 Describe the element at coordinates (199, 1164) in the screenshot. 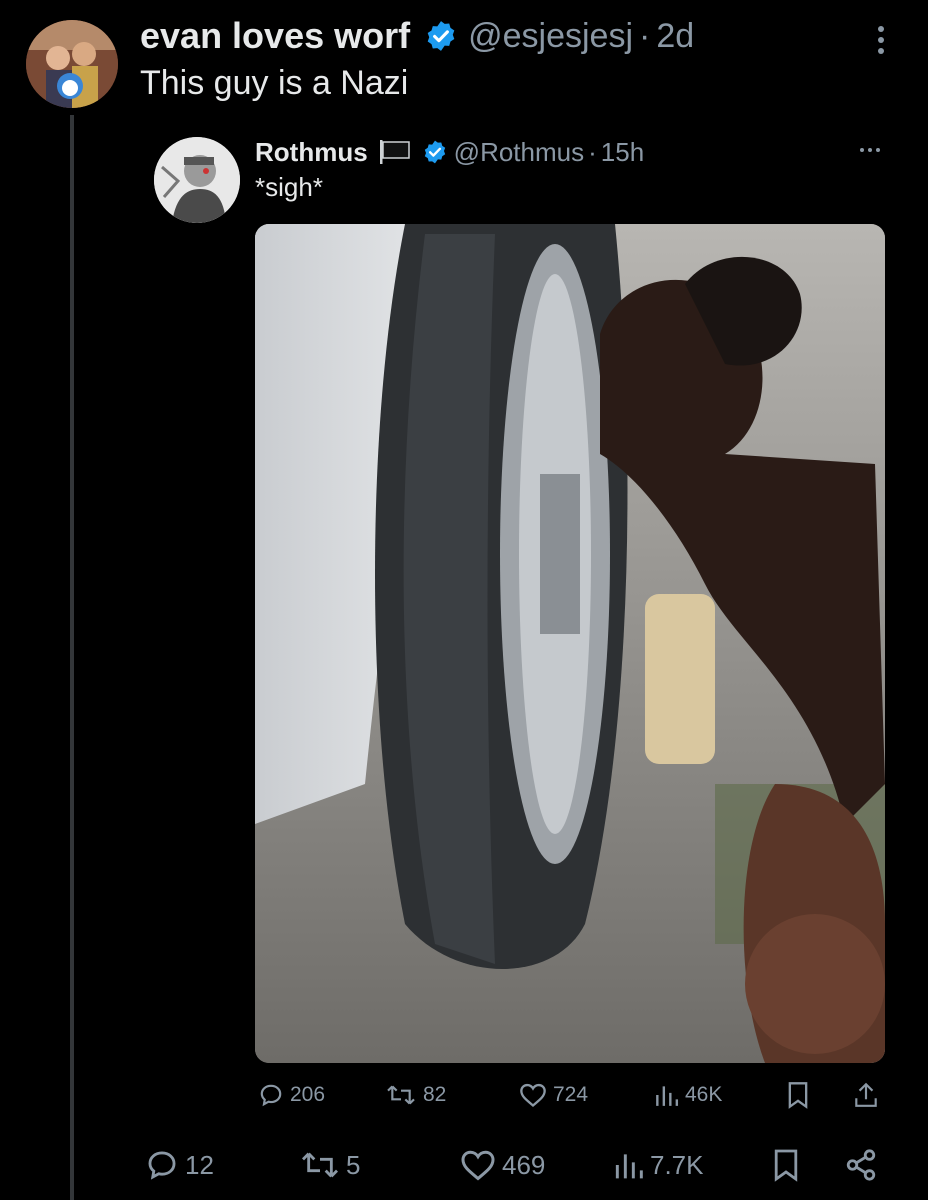

I see `reply-count: 12` at that location.